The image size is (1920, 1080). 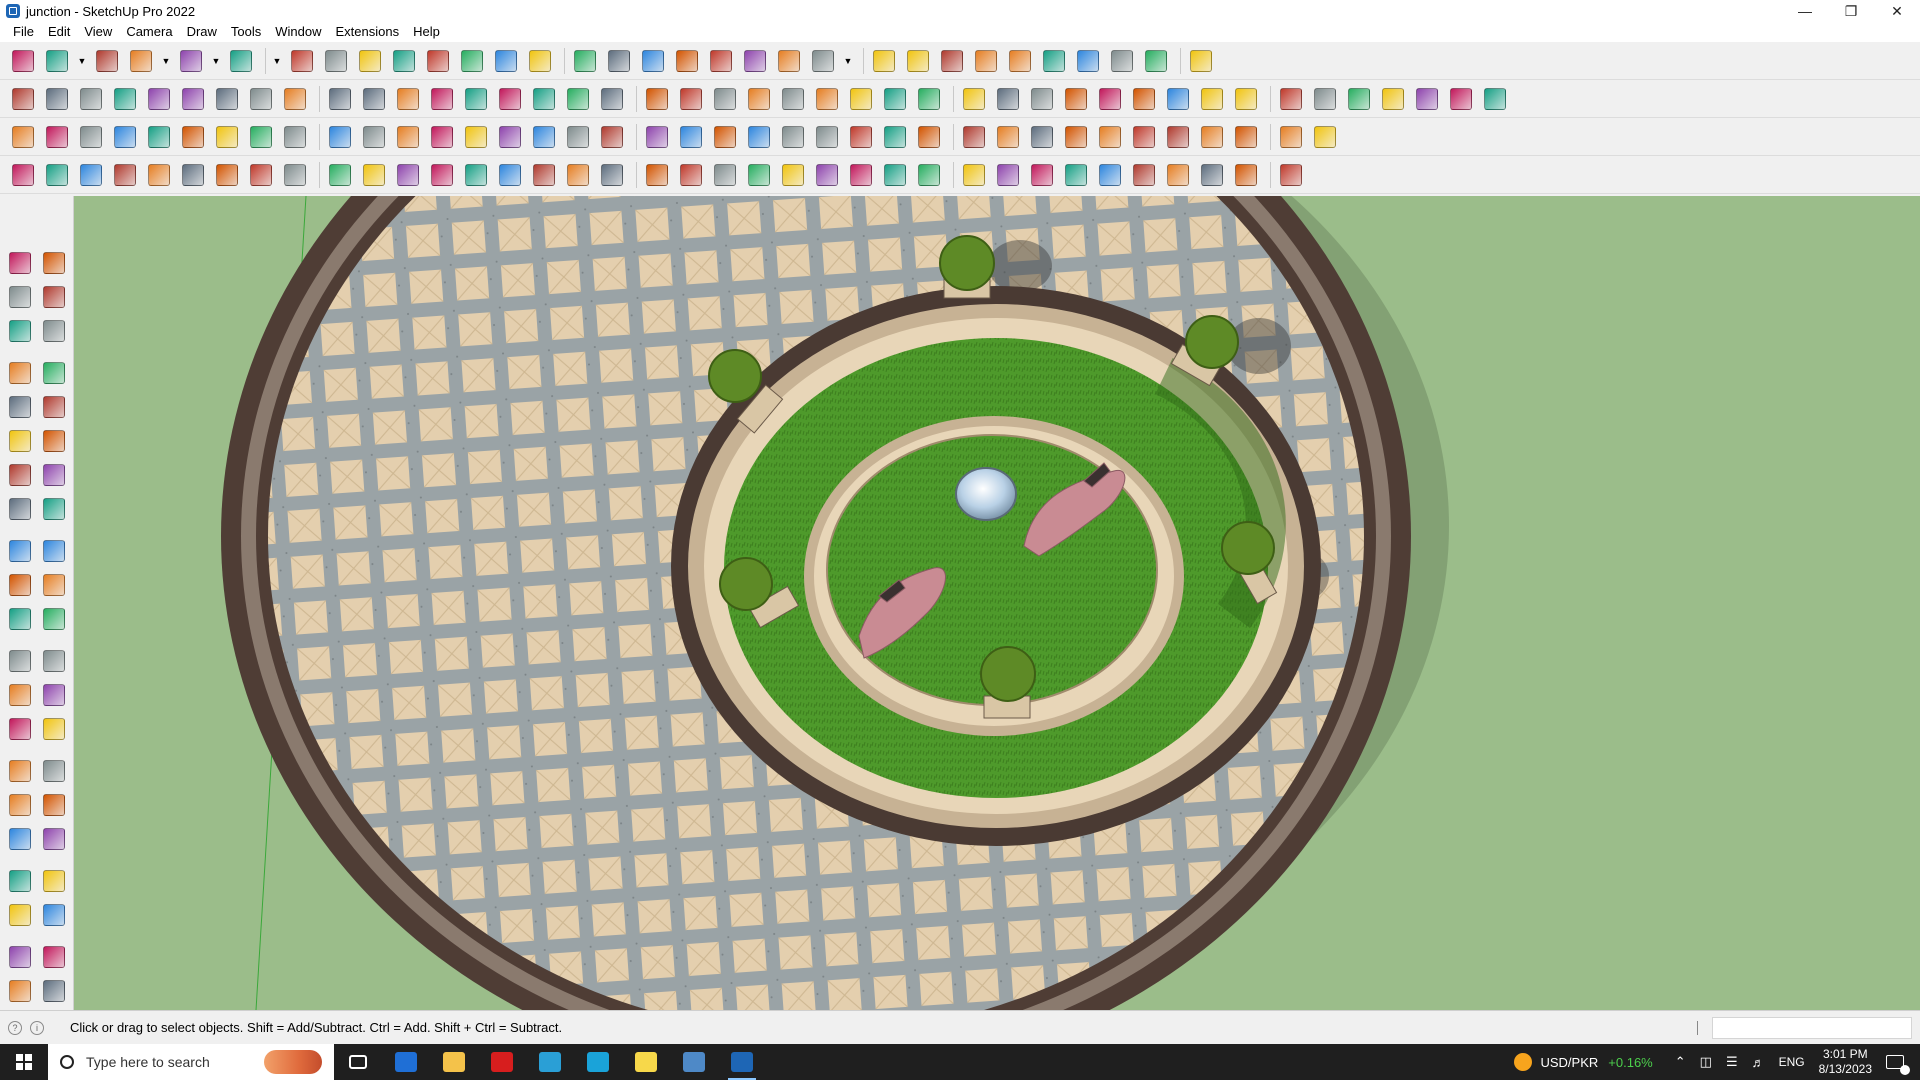 I want to click on tape-measure-icon, so click(x=472, y=61).